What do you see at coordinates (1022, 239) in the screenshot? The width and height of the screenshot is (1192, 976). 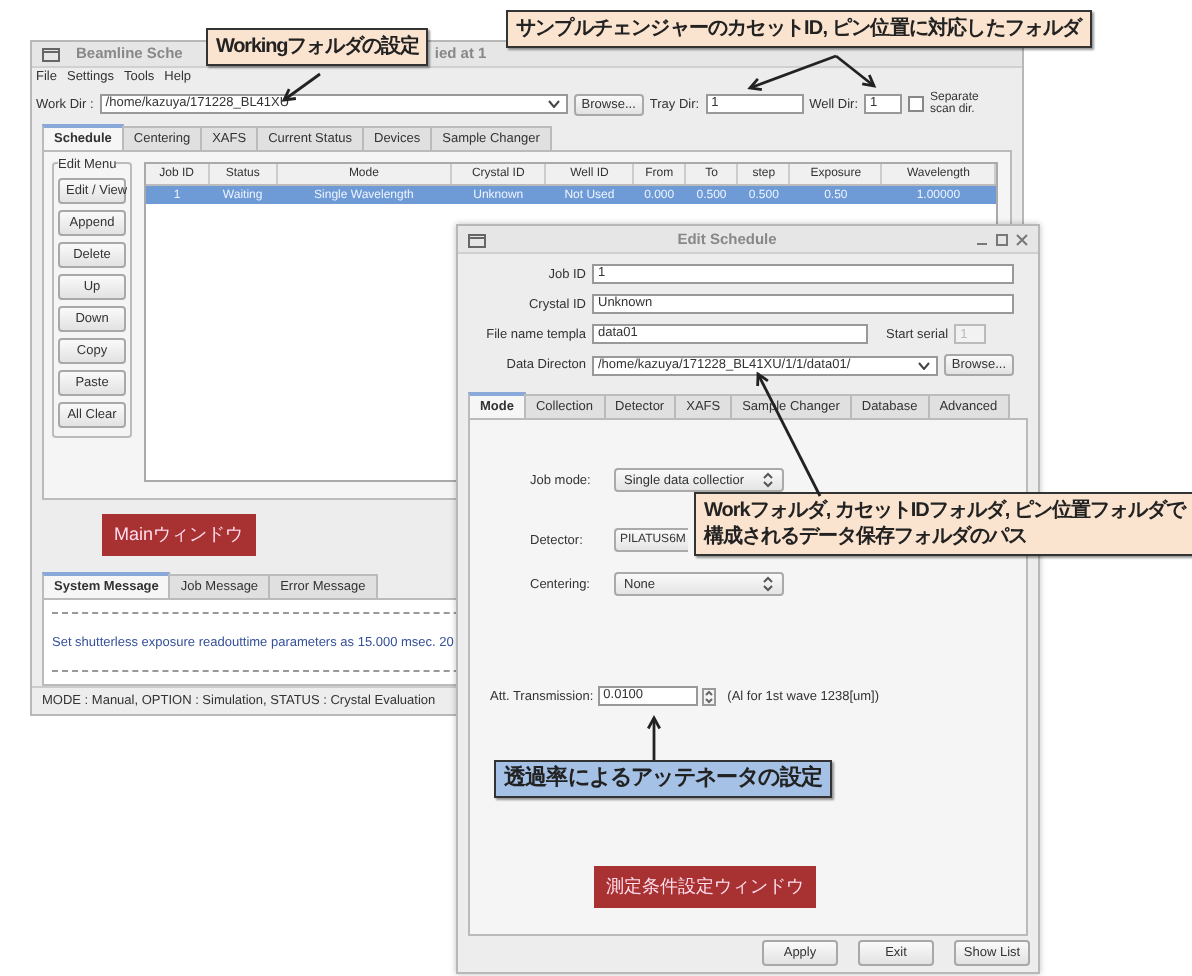 I see `close-icon` at bounding box center [1022, 239].